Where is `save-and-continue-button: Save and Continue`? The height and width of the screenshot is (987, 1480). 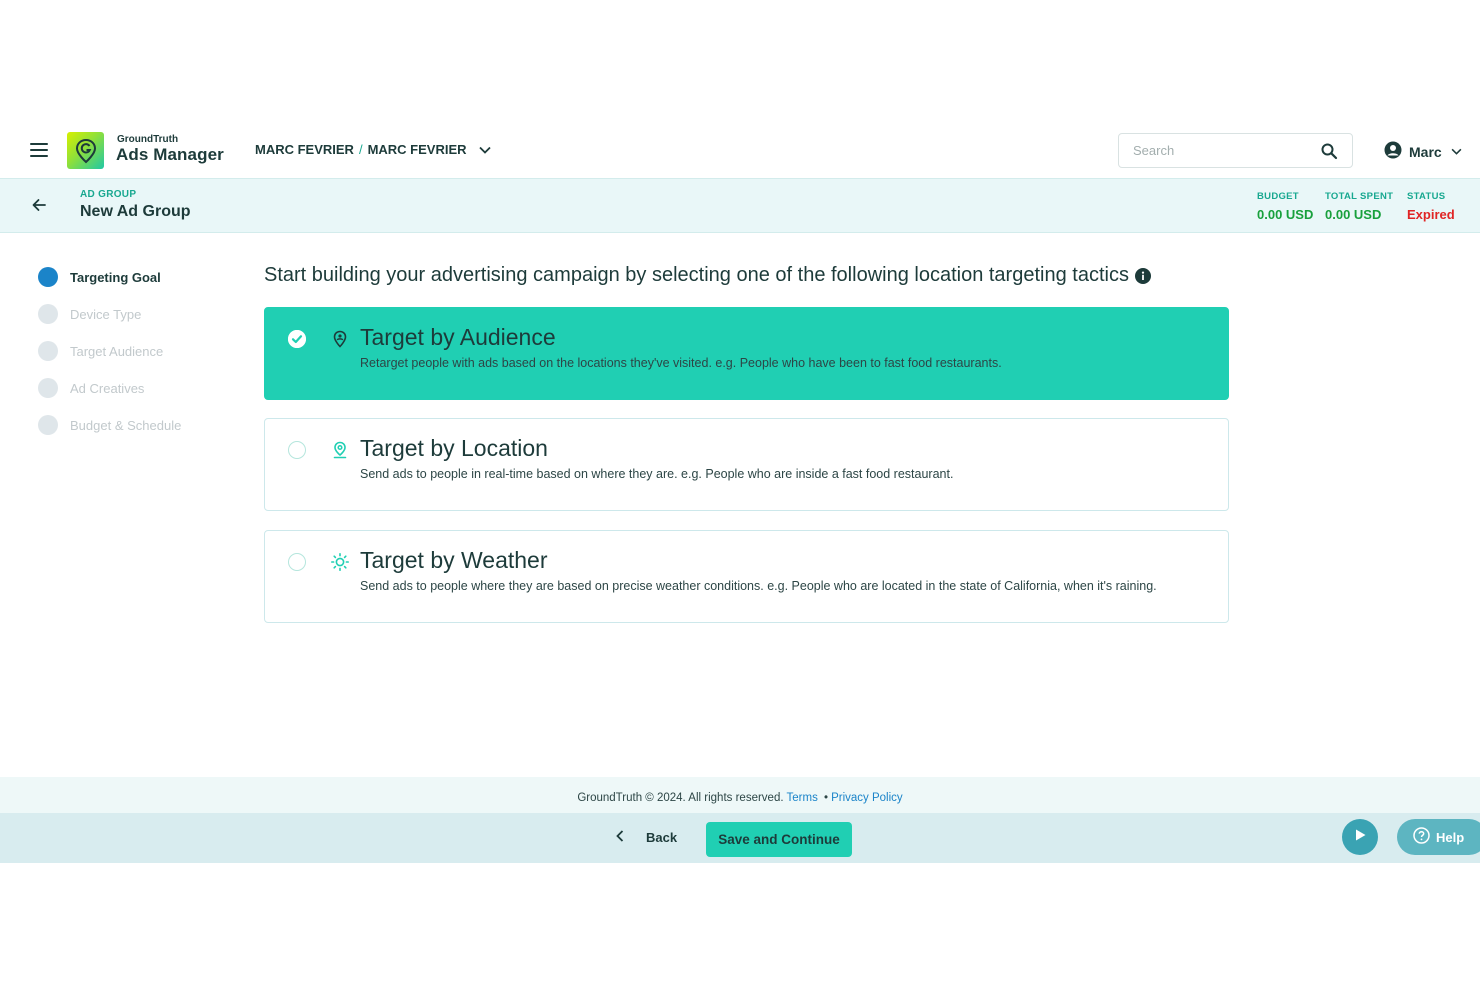 save-and-continue-button: Save and Continue is located at coordinates (779, 839).